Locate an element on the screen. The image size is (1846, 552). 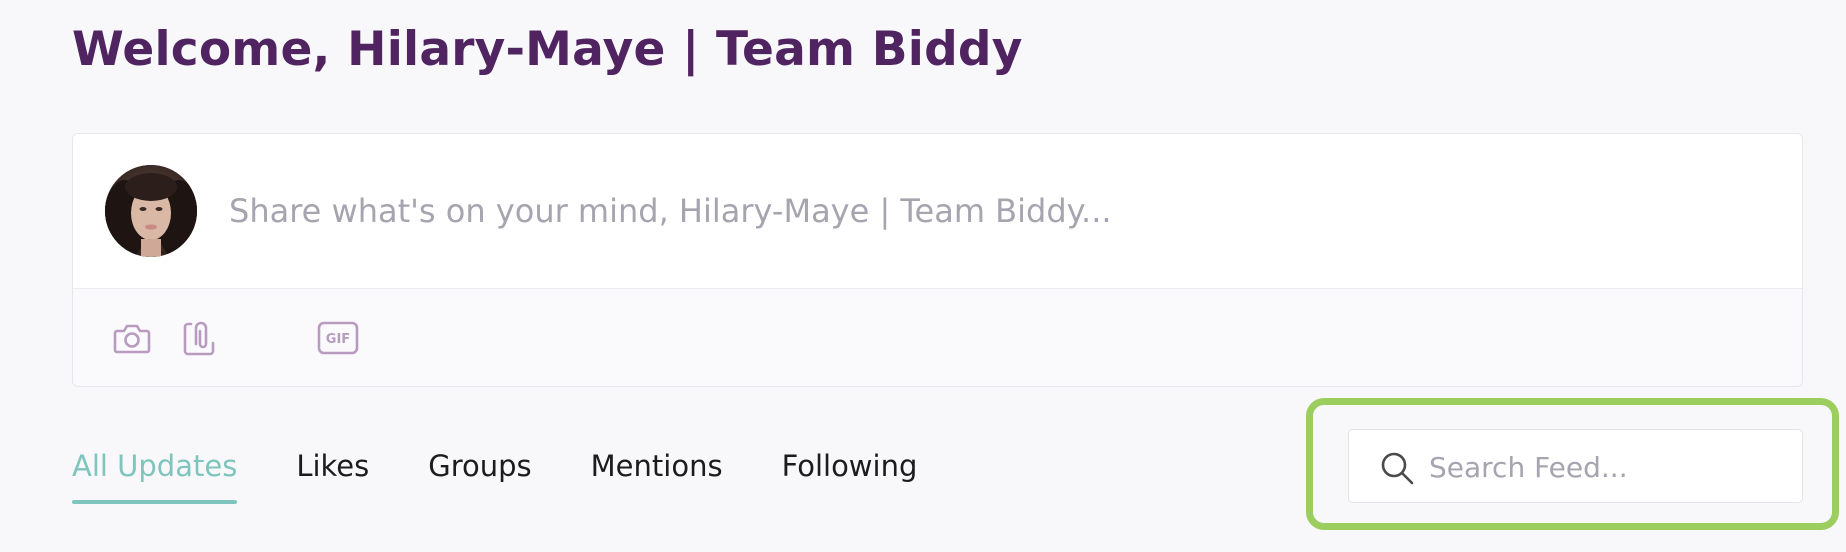
status-input is located at coordinates (989, 211).